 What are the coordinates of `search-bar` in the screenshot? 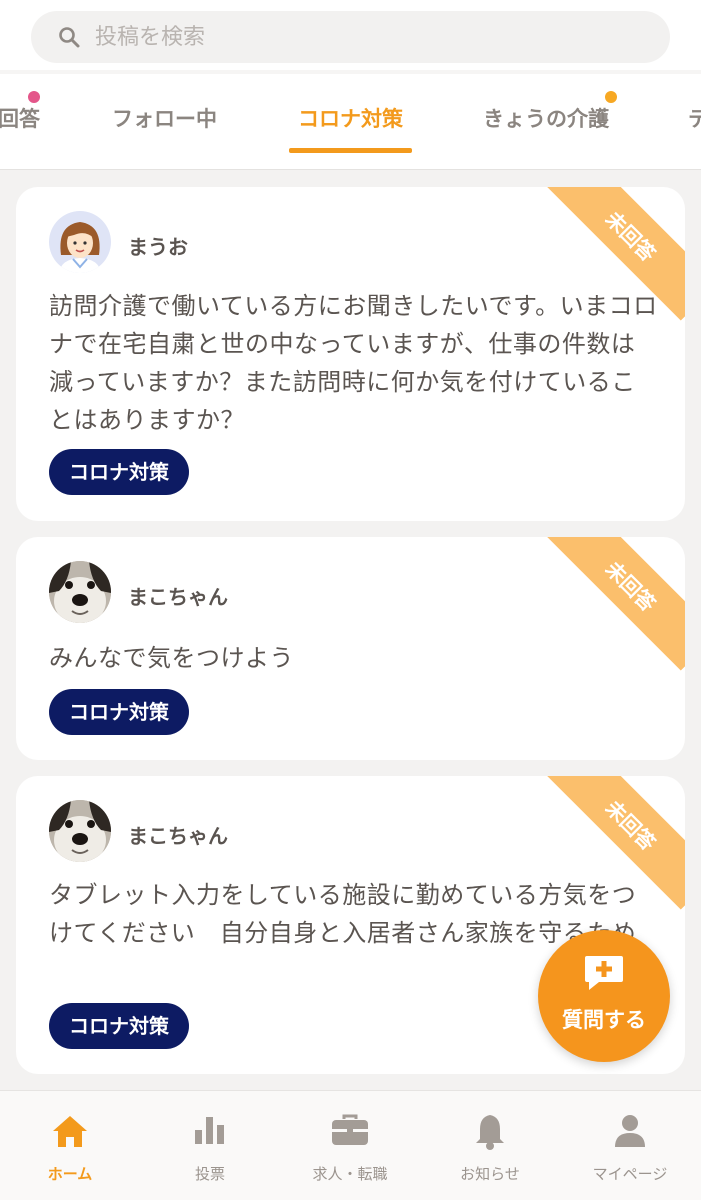 It's located at (350, 37).